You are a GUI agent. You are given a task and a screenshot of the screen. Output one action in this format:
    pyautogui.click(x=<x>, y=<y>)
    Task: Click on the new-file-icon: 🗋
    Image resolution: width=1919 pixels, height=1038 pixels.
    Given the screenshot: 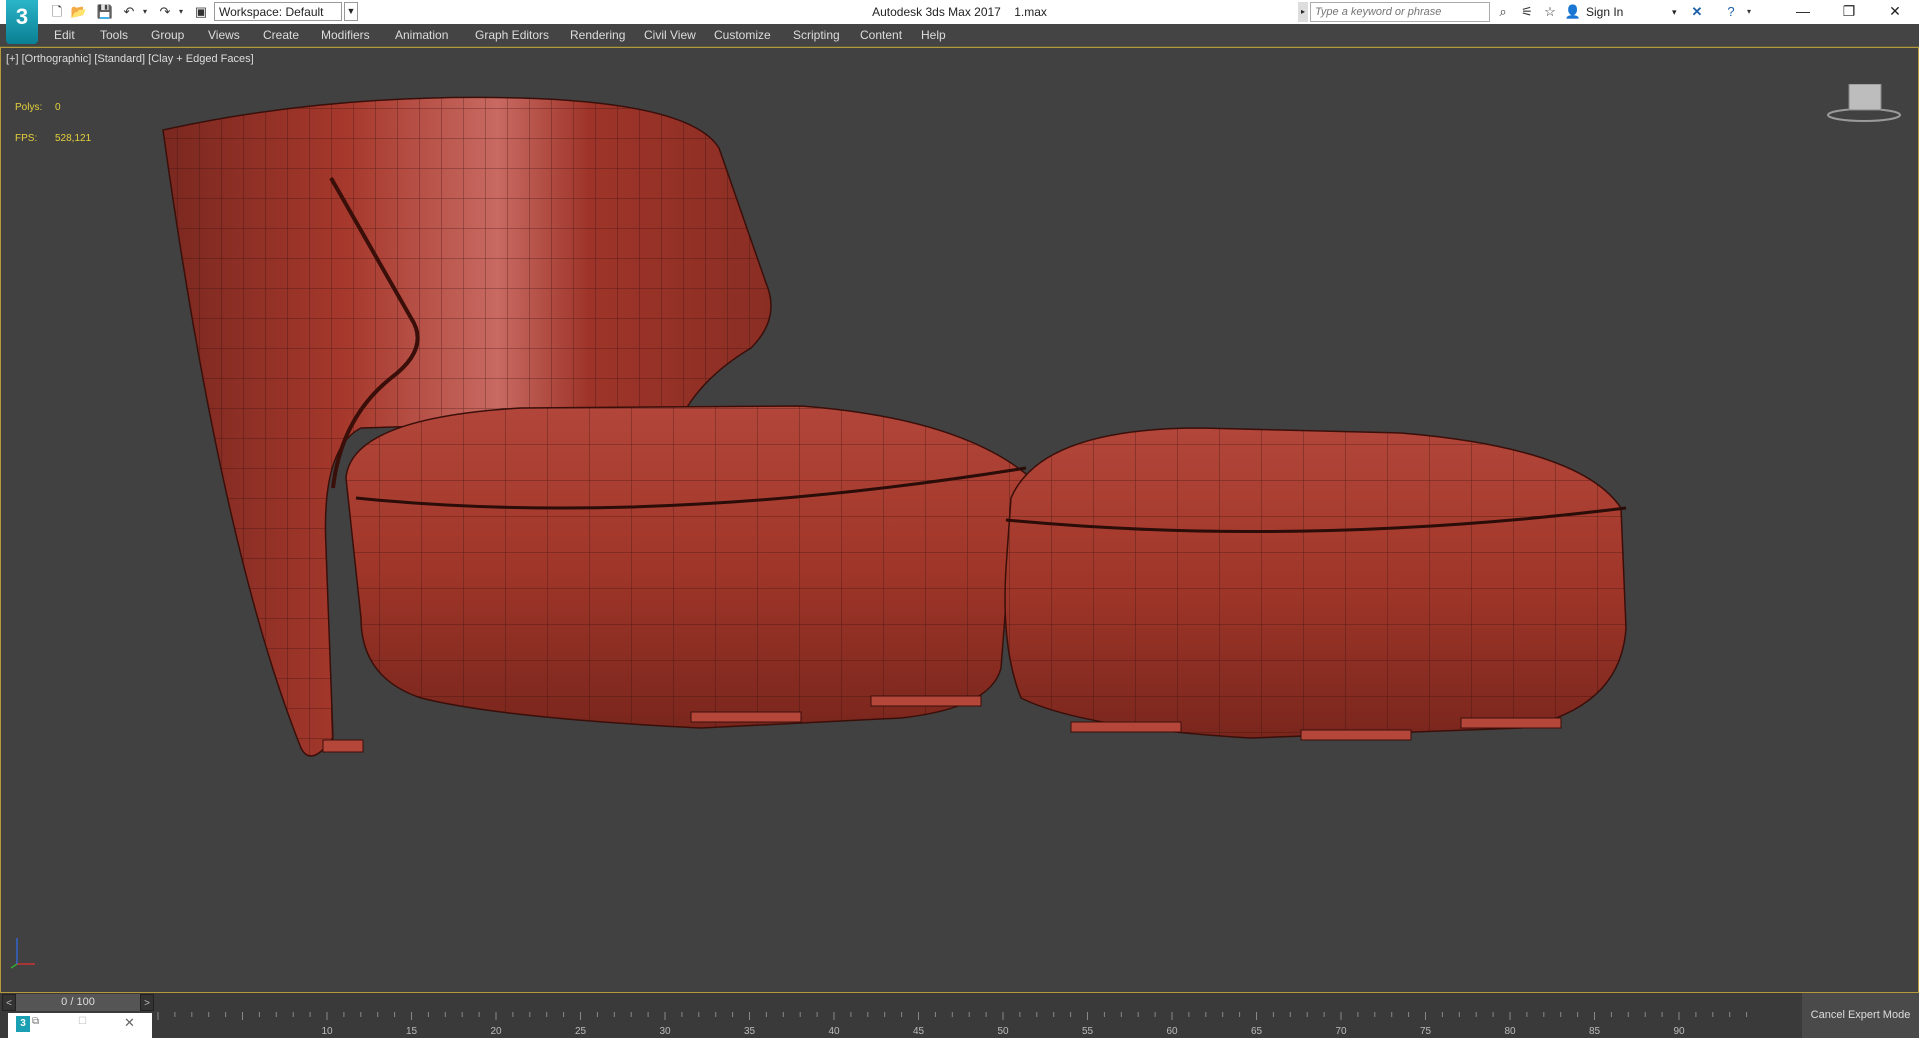 What is the action you would take?
    pyautogui.click(x=57, y=12)
    